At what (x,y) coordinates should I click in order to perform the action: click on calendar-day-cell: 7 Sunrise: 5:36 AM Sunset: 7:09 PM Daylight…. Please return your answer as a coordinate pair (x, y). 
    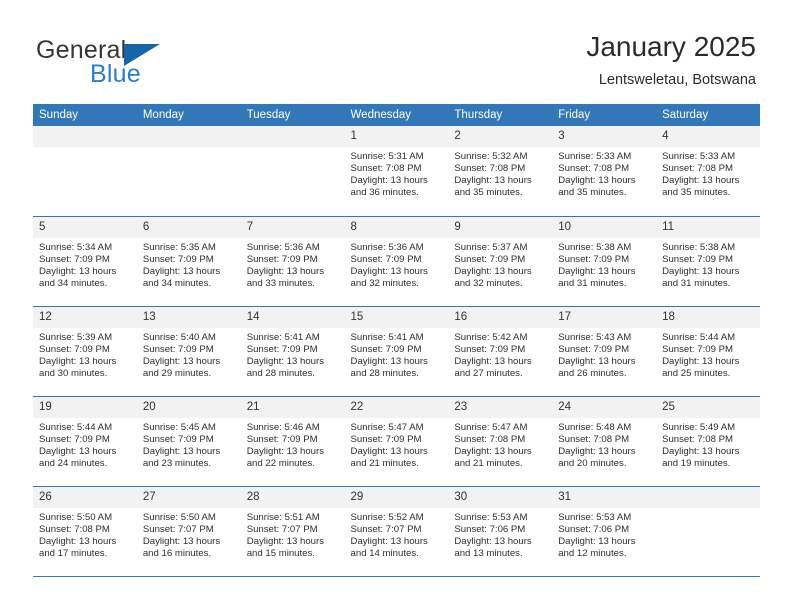
    Looking at the image, I should click on (292, 261).